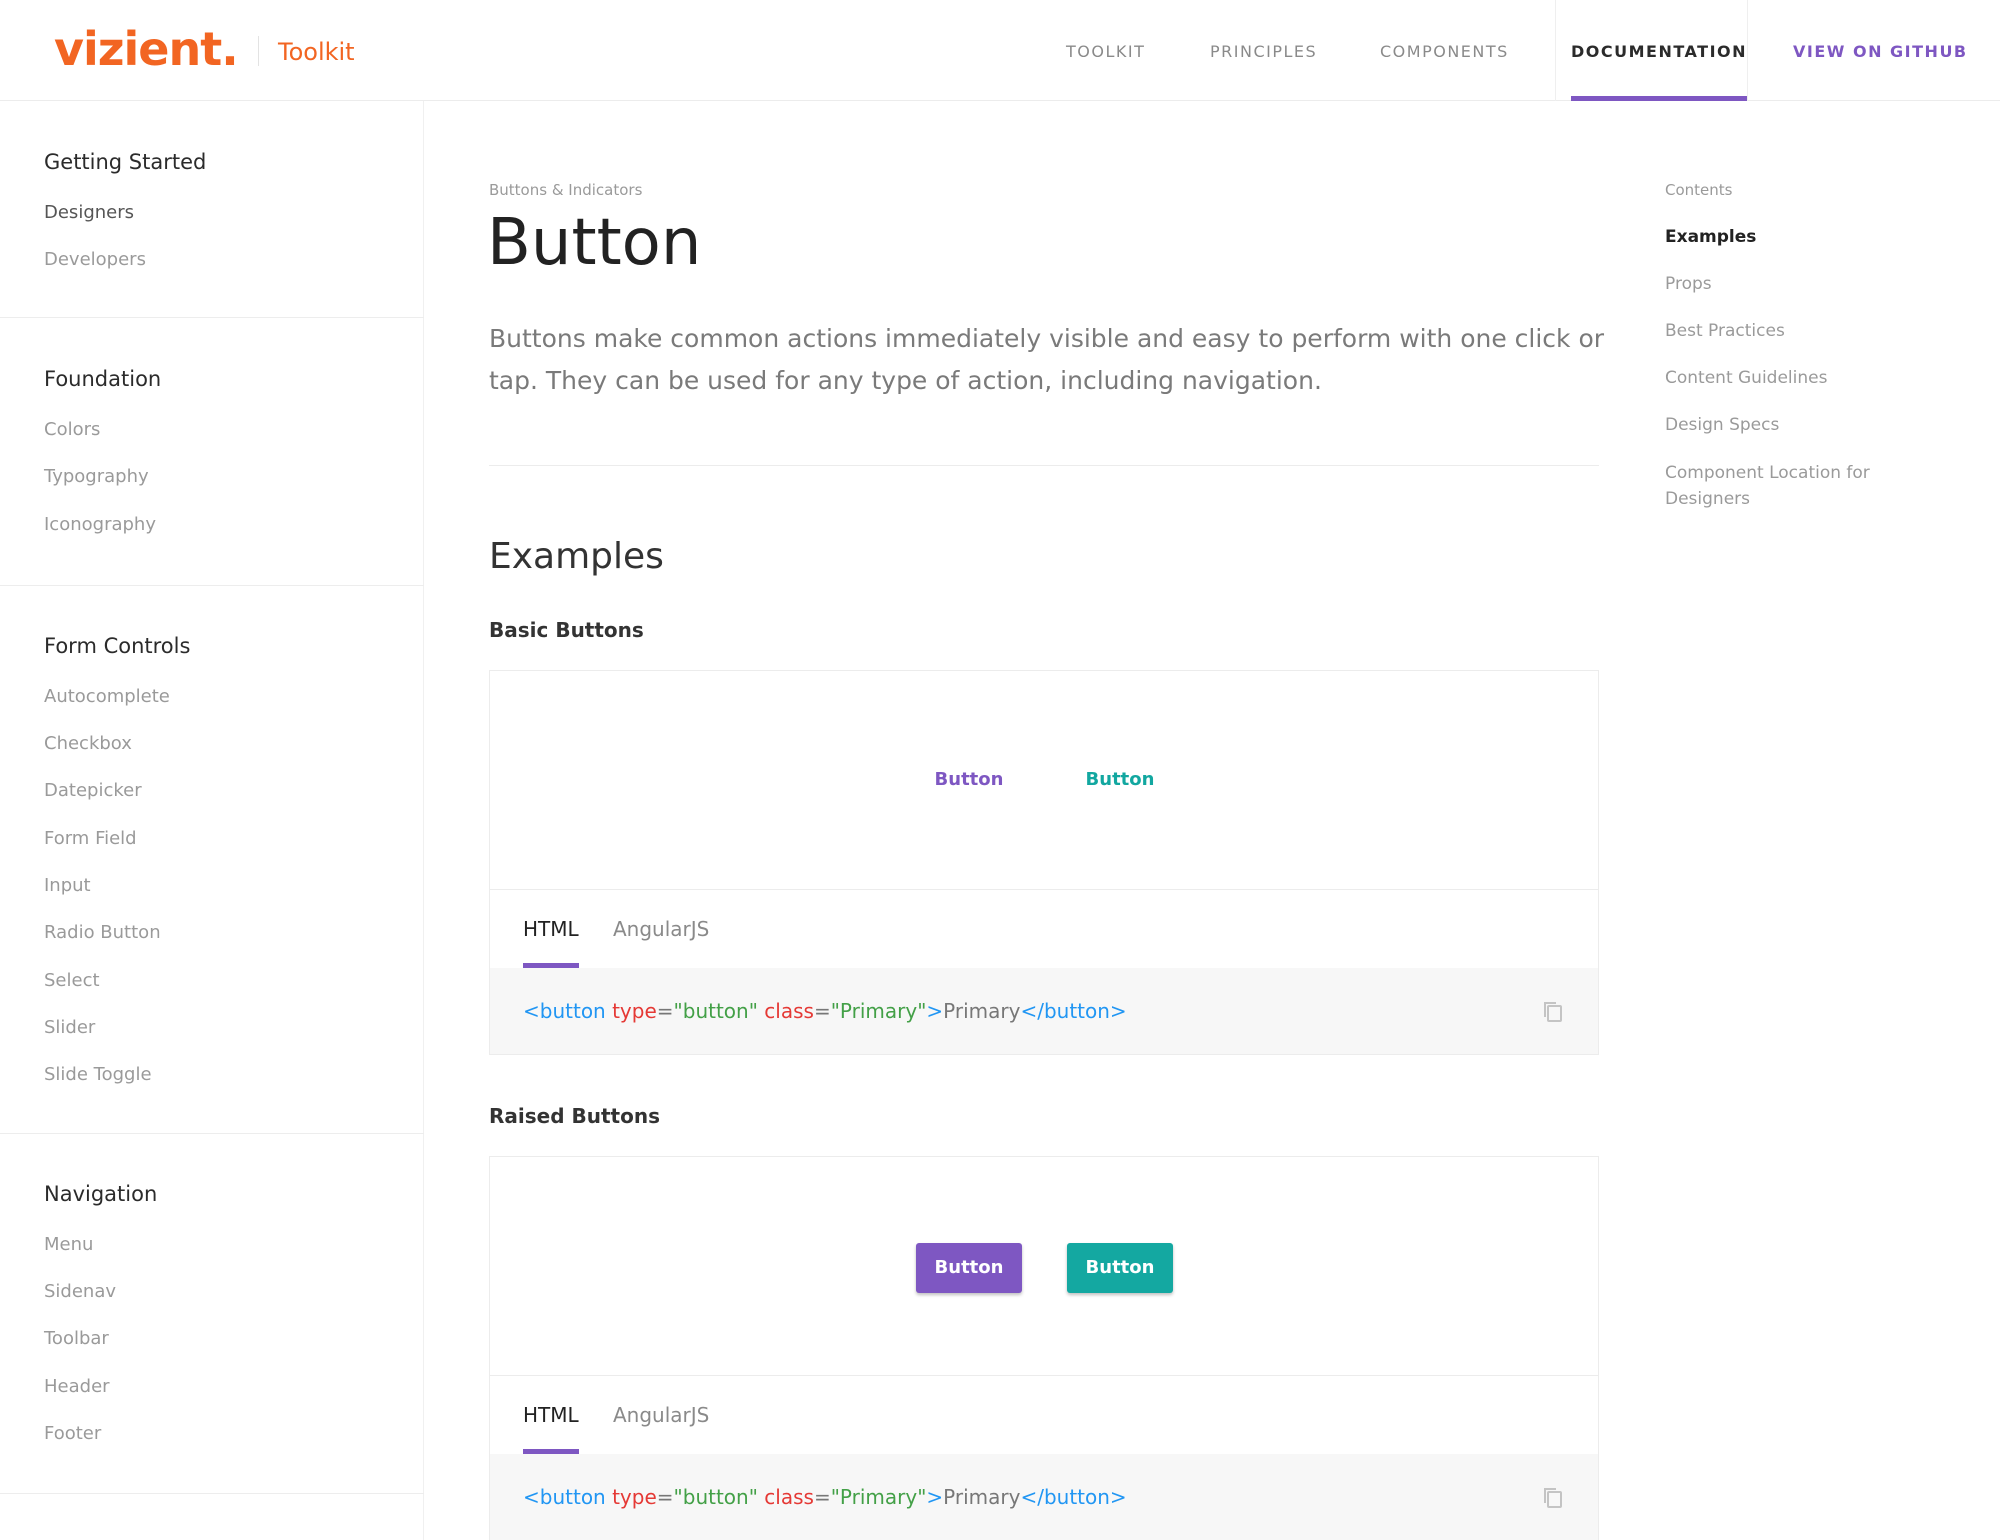 The width and height of the screenshot is (2000, 1540). I want to click on basic-primary-button: Button, so click(969, 780).